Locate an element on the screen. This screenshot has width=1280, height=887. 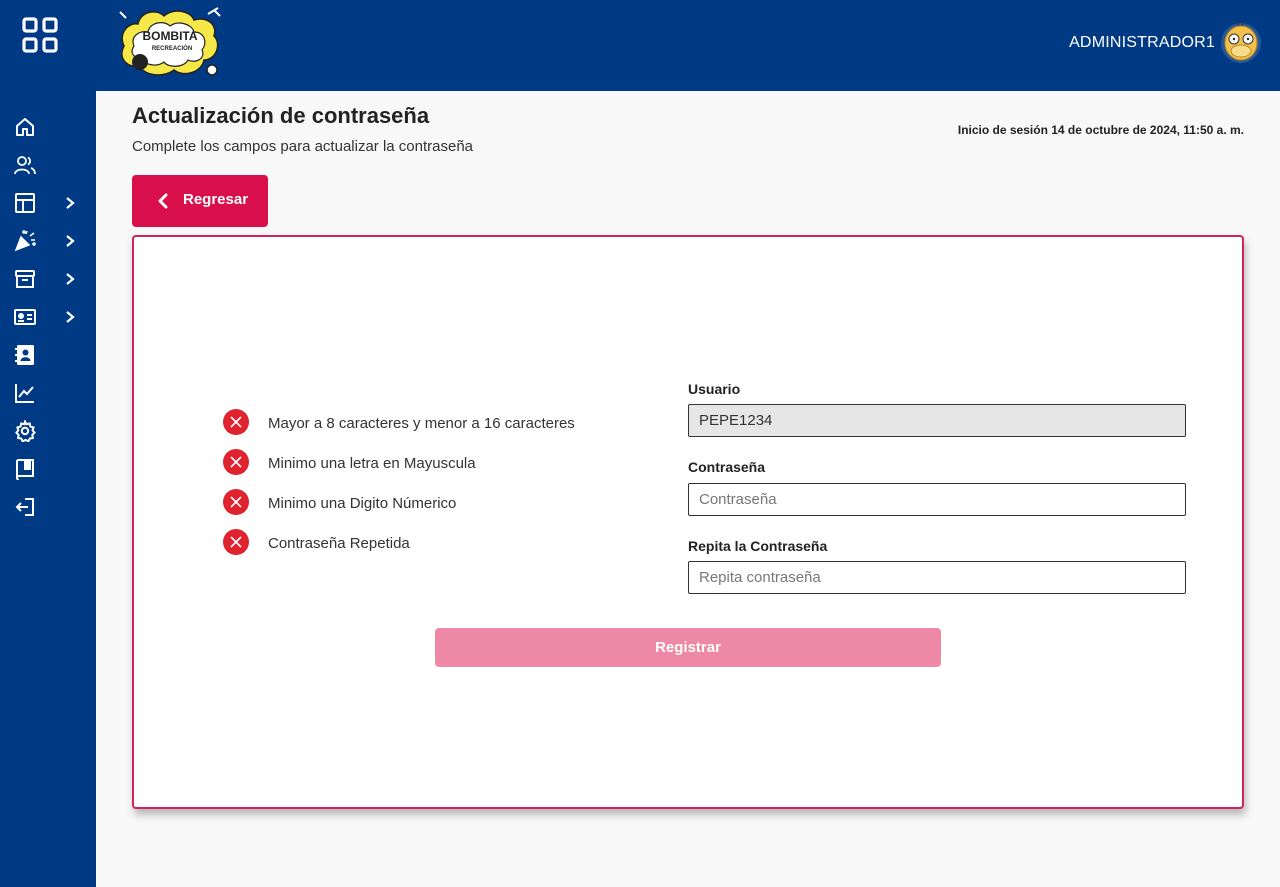
grid-menu-icon is located at coordinates (40, 35).